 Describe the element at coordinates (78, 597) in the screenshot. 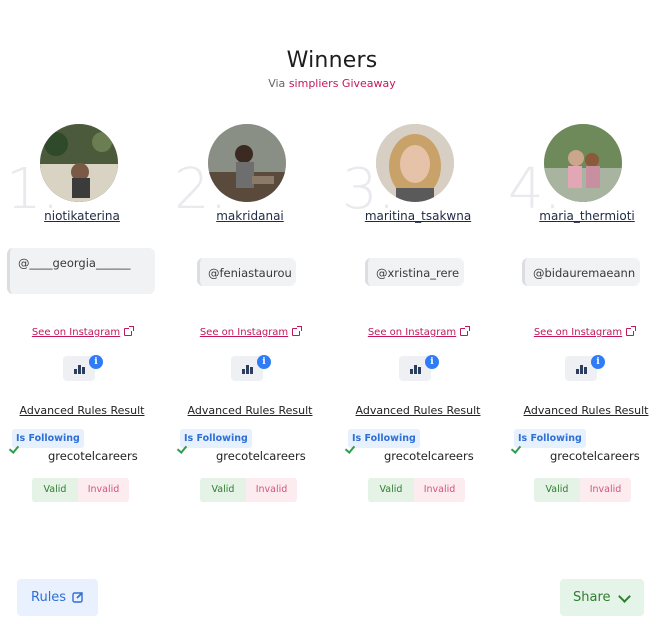

I see `edit-icon` at that location.